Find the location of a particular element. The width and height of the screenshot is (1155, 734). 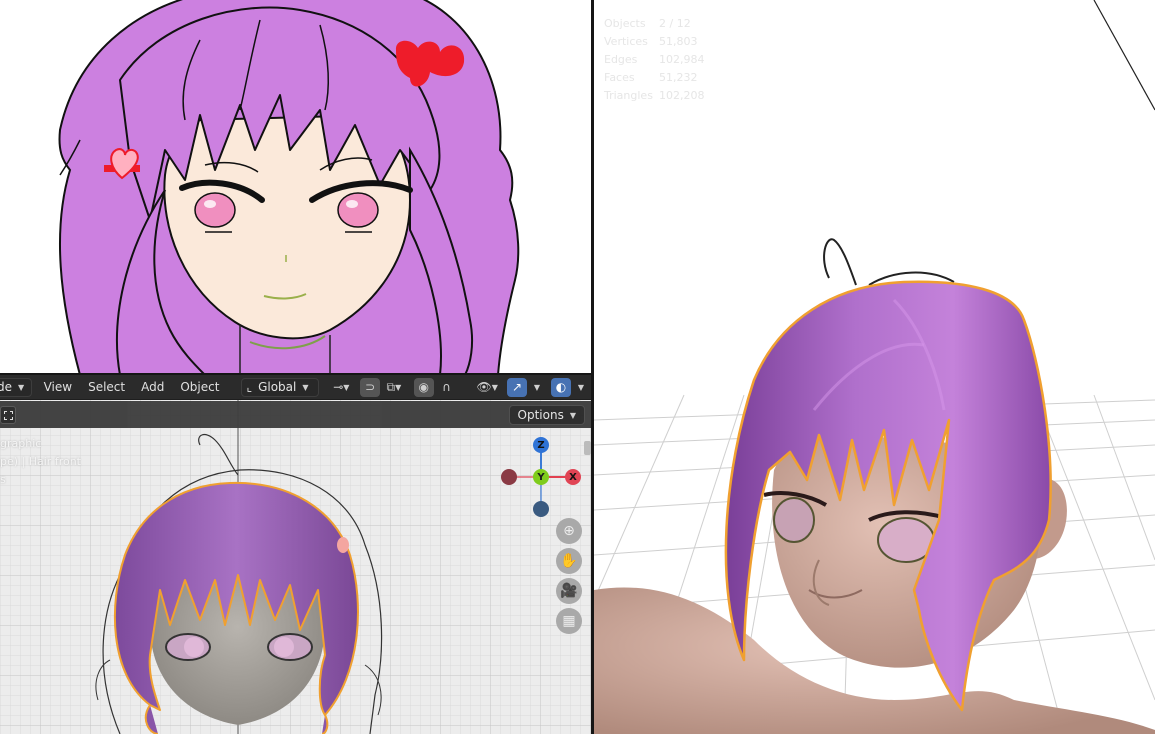

overlay-dropdown: ▼ is located at coordinates (581, 387).